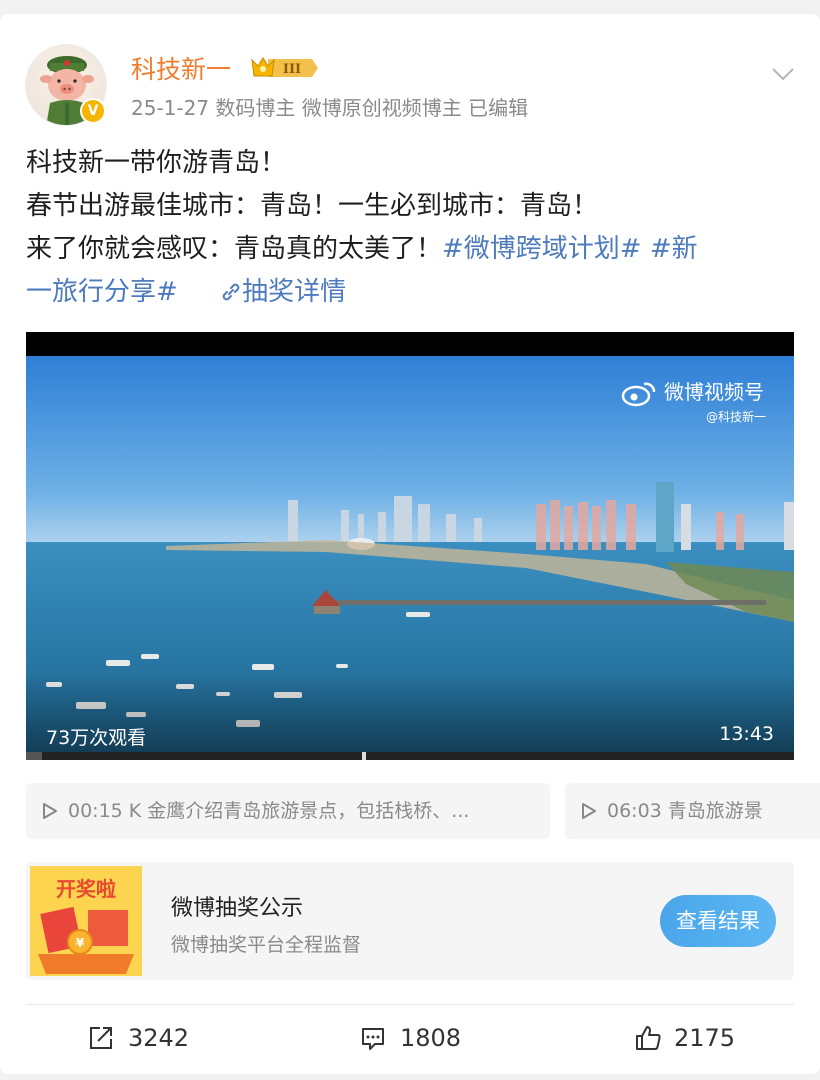 The height and width of the screenshot is (1080, 820). I want to click on lottery-image: 开奖啦 ¥, so click(86, 921).